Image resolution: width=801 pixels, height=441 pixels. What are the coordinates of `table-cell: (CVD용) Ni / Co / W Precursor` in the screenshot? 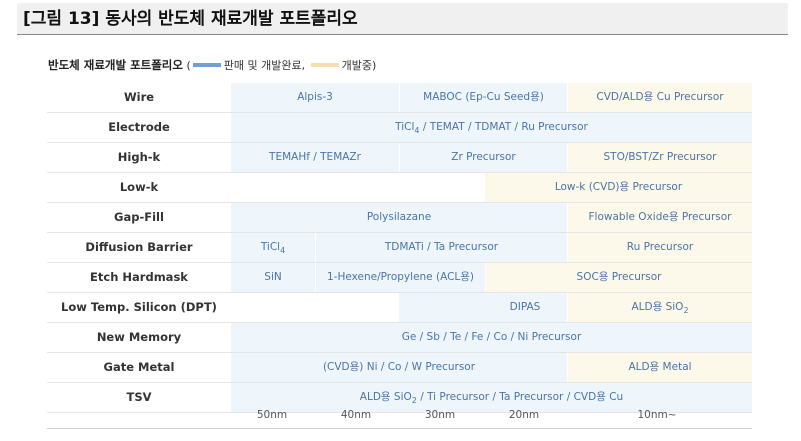 It's located at (399, 367).